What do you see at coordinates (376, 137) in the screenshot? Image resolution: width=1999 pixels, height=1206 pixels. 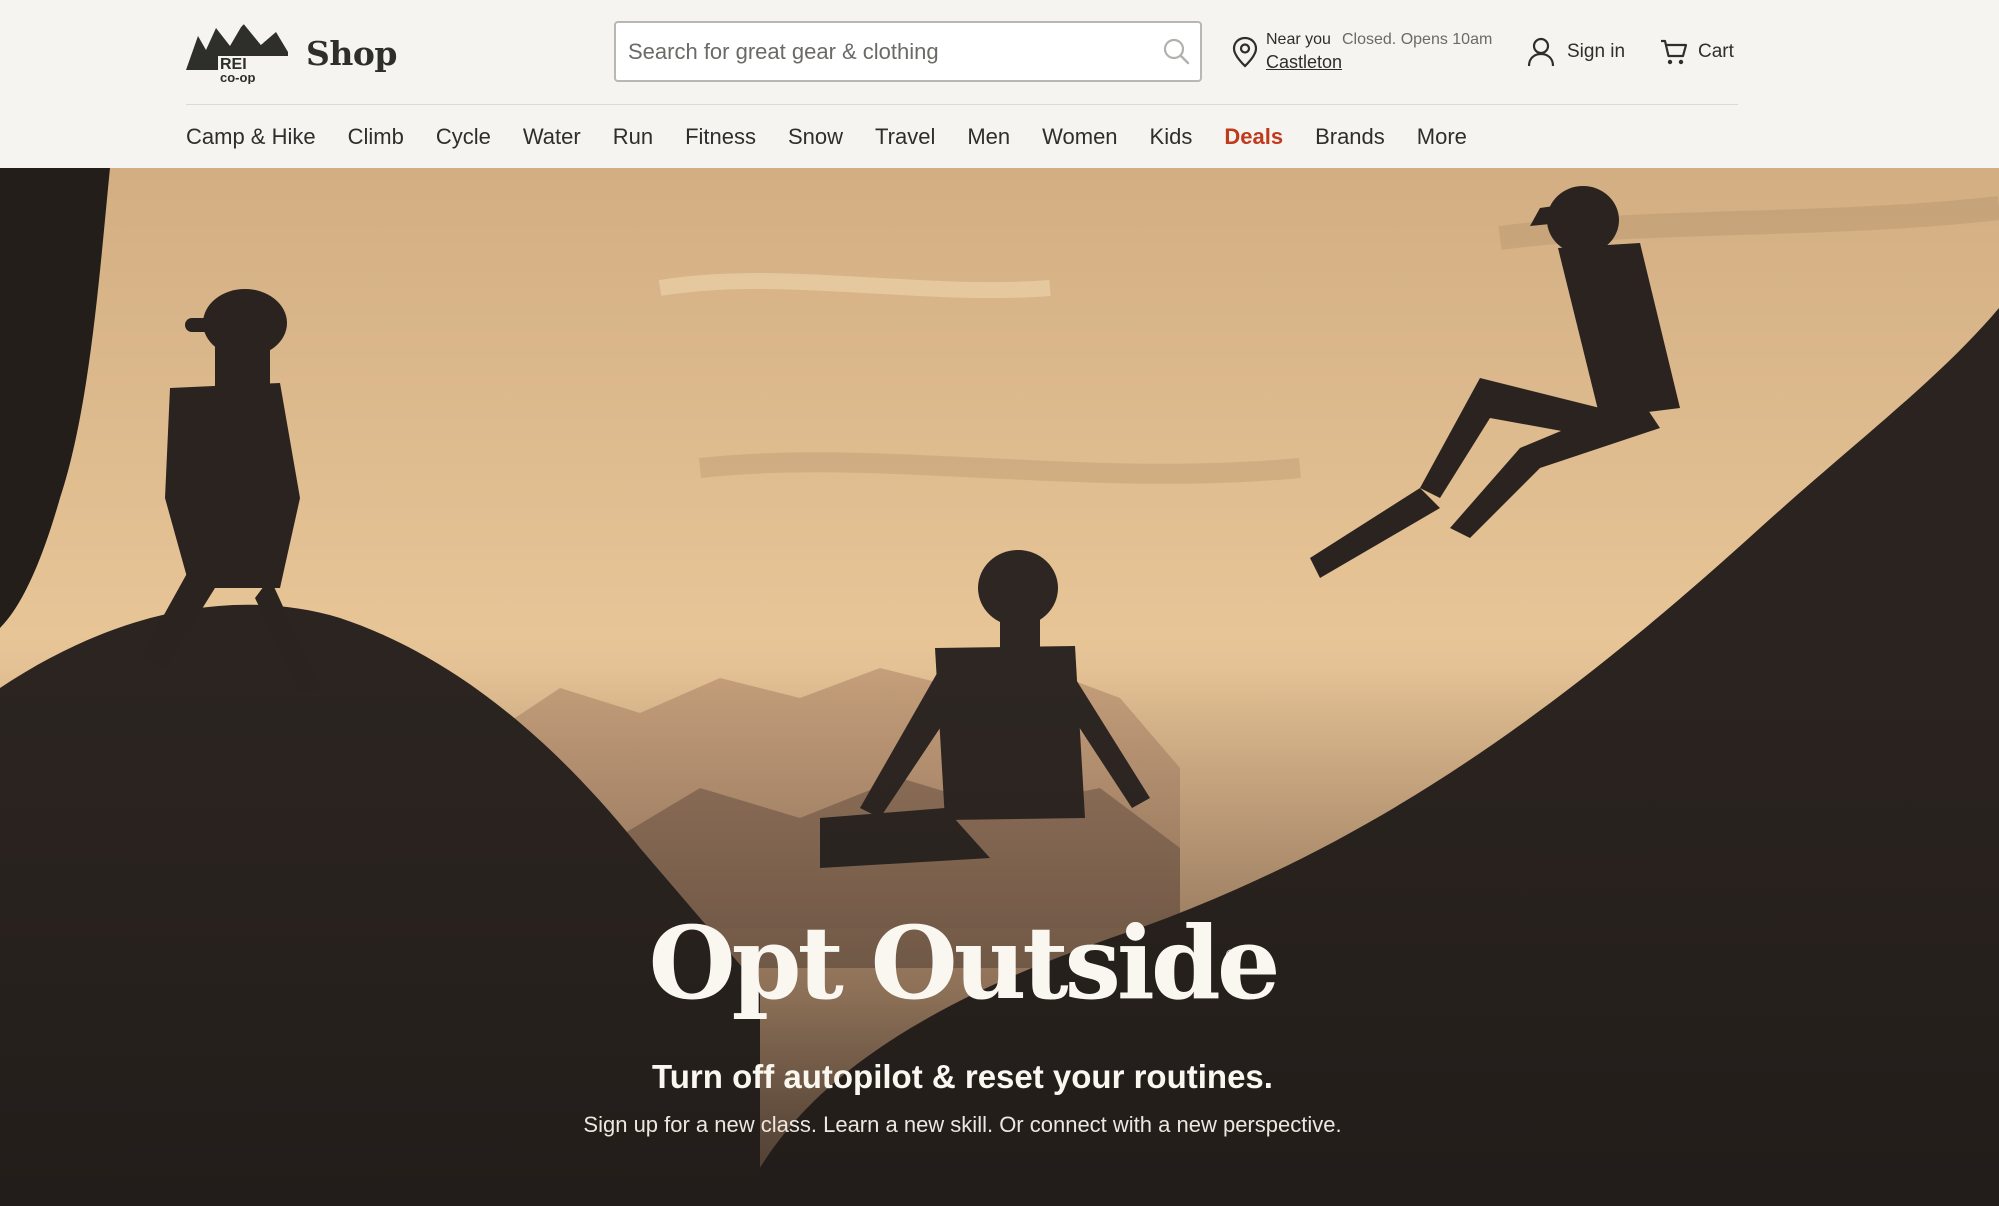 I see `nav-item-climb: Climb` at bounding box center [376, 137].